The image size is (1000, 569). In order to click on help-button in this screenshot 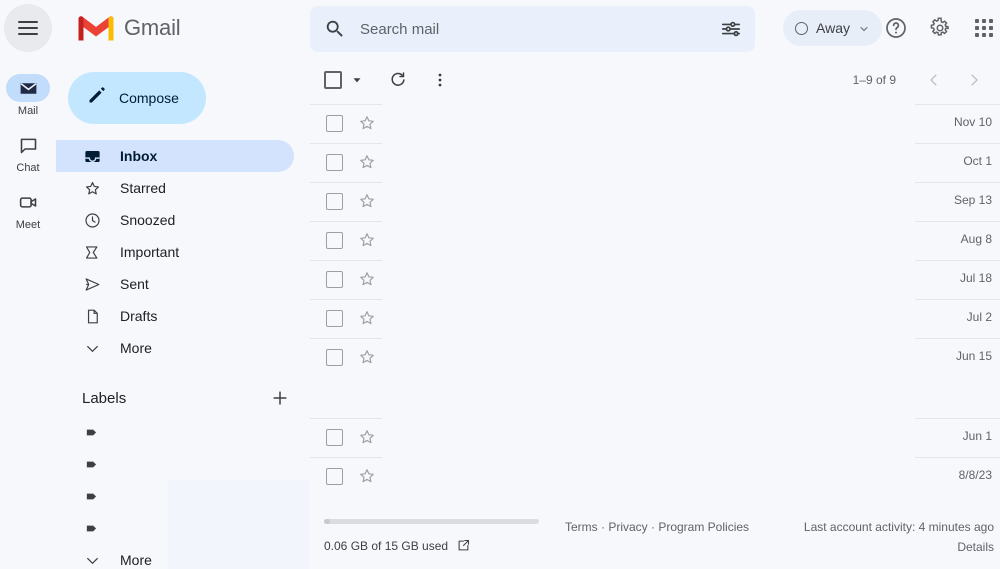, I will do `click(896, 28)`.